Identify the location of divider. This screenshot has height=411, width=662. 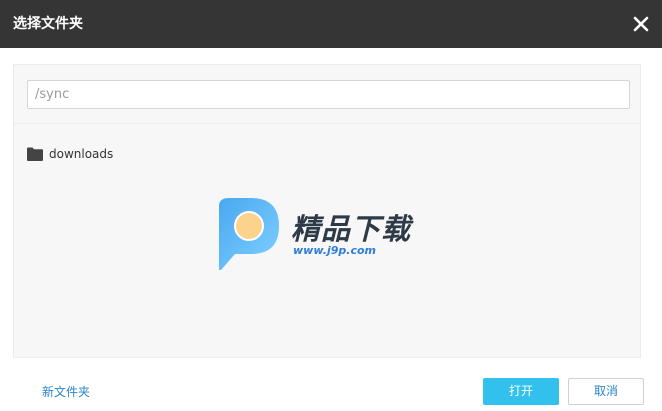
(327, 123).